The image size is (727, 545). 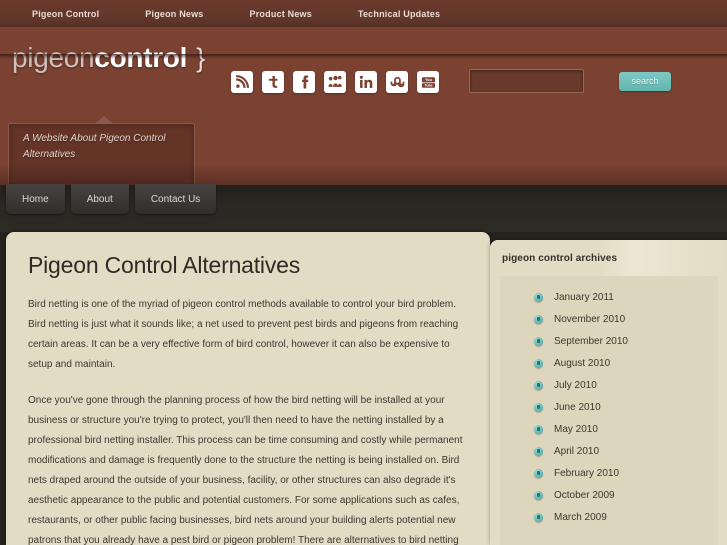 What do you see at coordinates (582, 363) in the screenshot?
I see `archive-link: August 2010` at bounding box center [582, 363].